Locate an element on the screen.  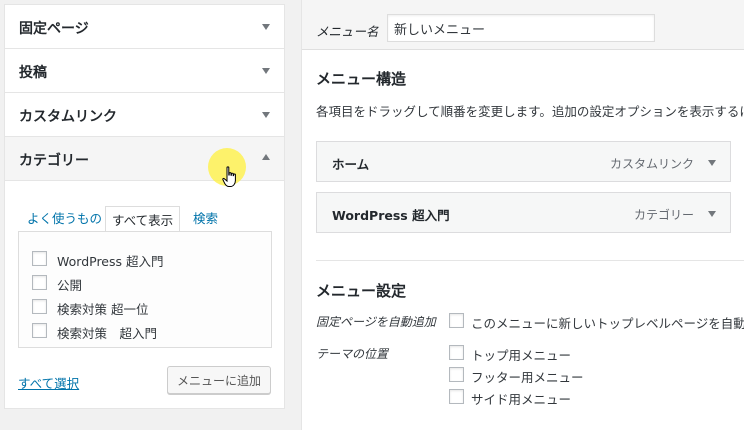
menu-name-label: メニュー名 is located at coordinates (347, 31).